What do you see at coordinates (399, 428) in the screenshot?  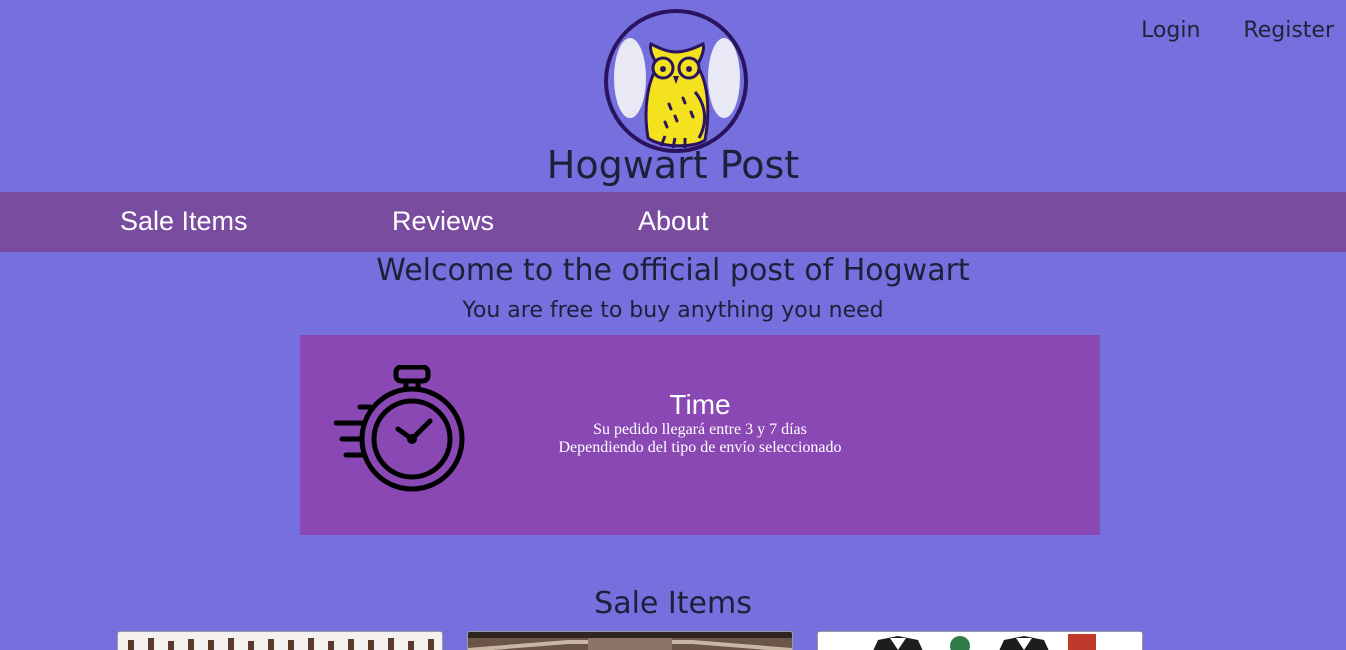 I see `stopwatch-icon` at bounding box center [399, 428].